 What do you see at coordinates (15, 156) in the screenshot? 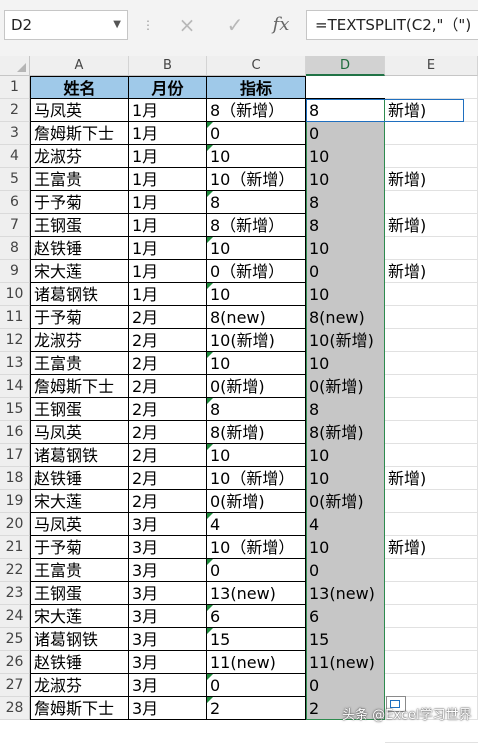
I see `row-header-4: 4` at bounding box center [15, 156].